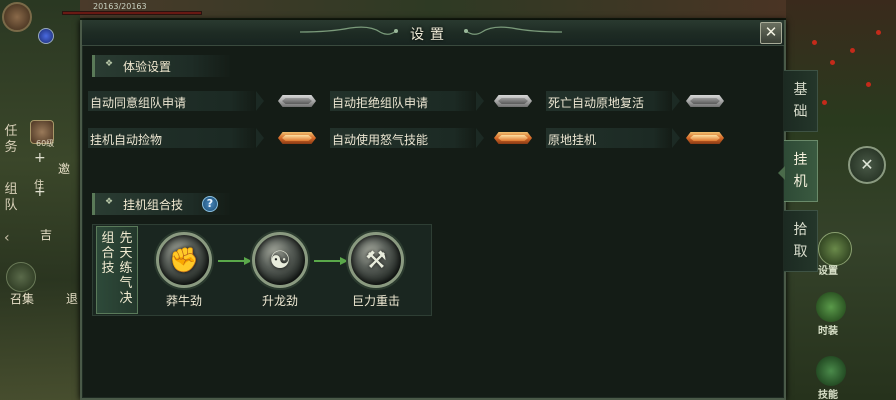  Describe the element at coordinates (64, 168) in the screenshot. I see `left-menu-invite: 邀` at that location.